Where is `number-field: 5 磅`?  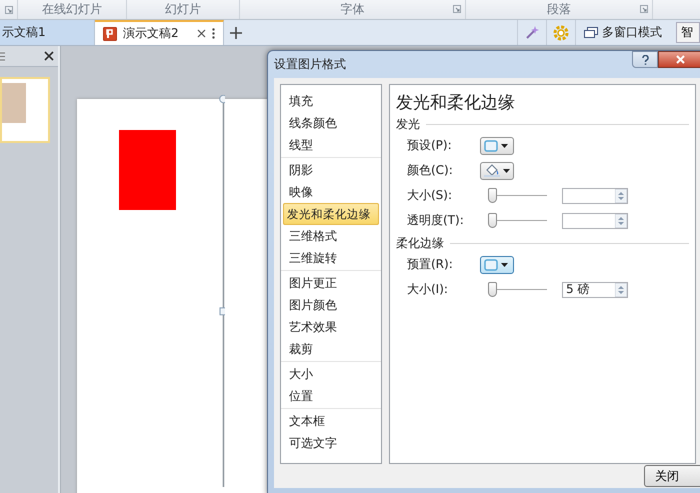 number-field: 5 磅 is located at coordinates (595, 290).